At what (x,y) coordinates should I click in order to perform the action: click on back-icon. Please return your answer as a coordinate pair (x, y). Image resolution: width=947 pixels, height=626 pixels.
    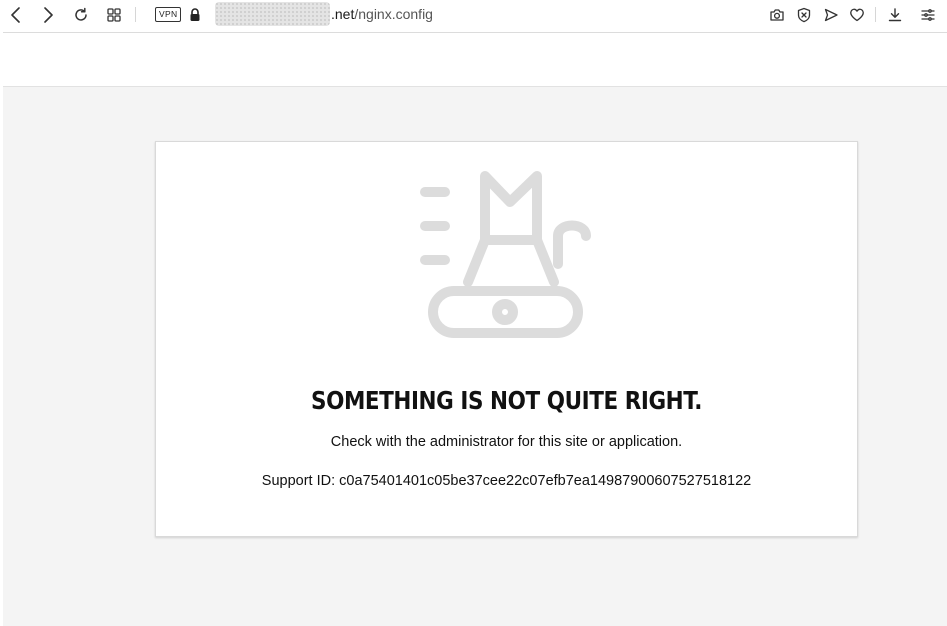
    Looking at the image, I should click on (16, 15).